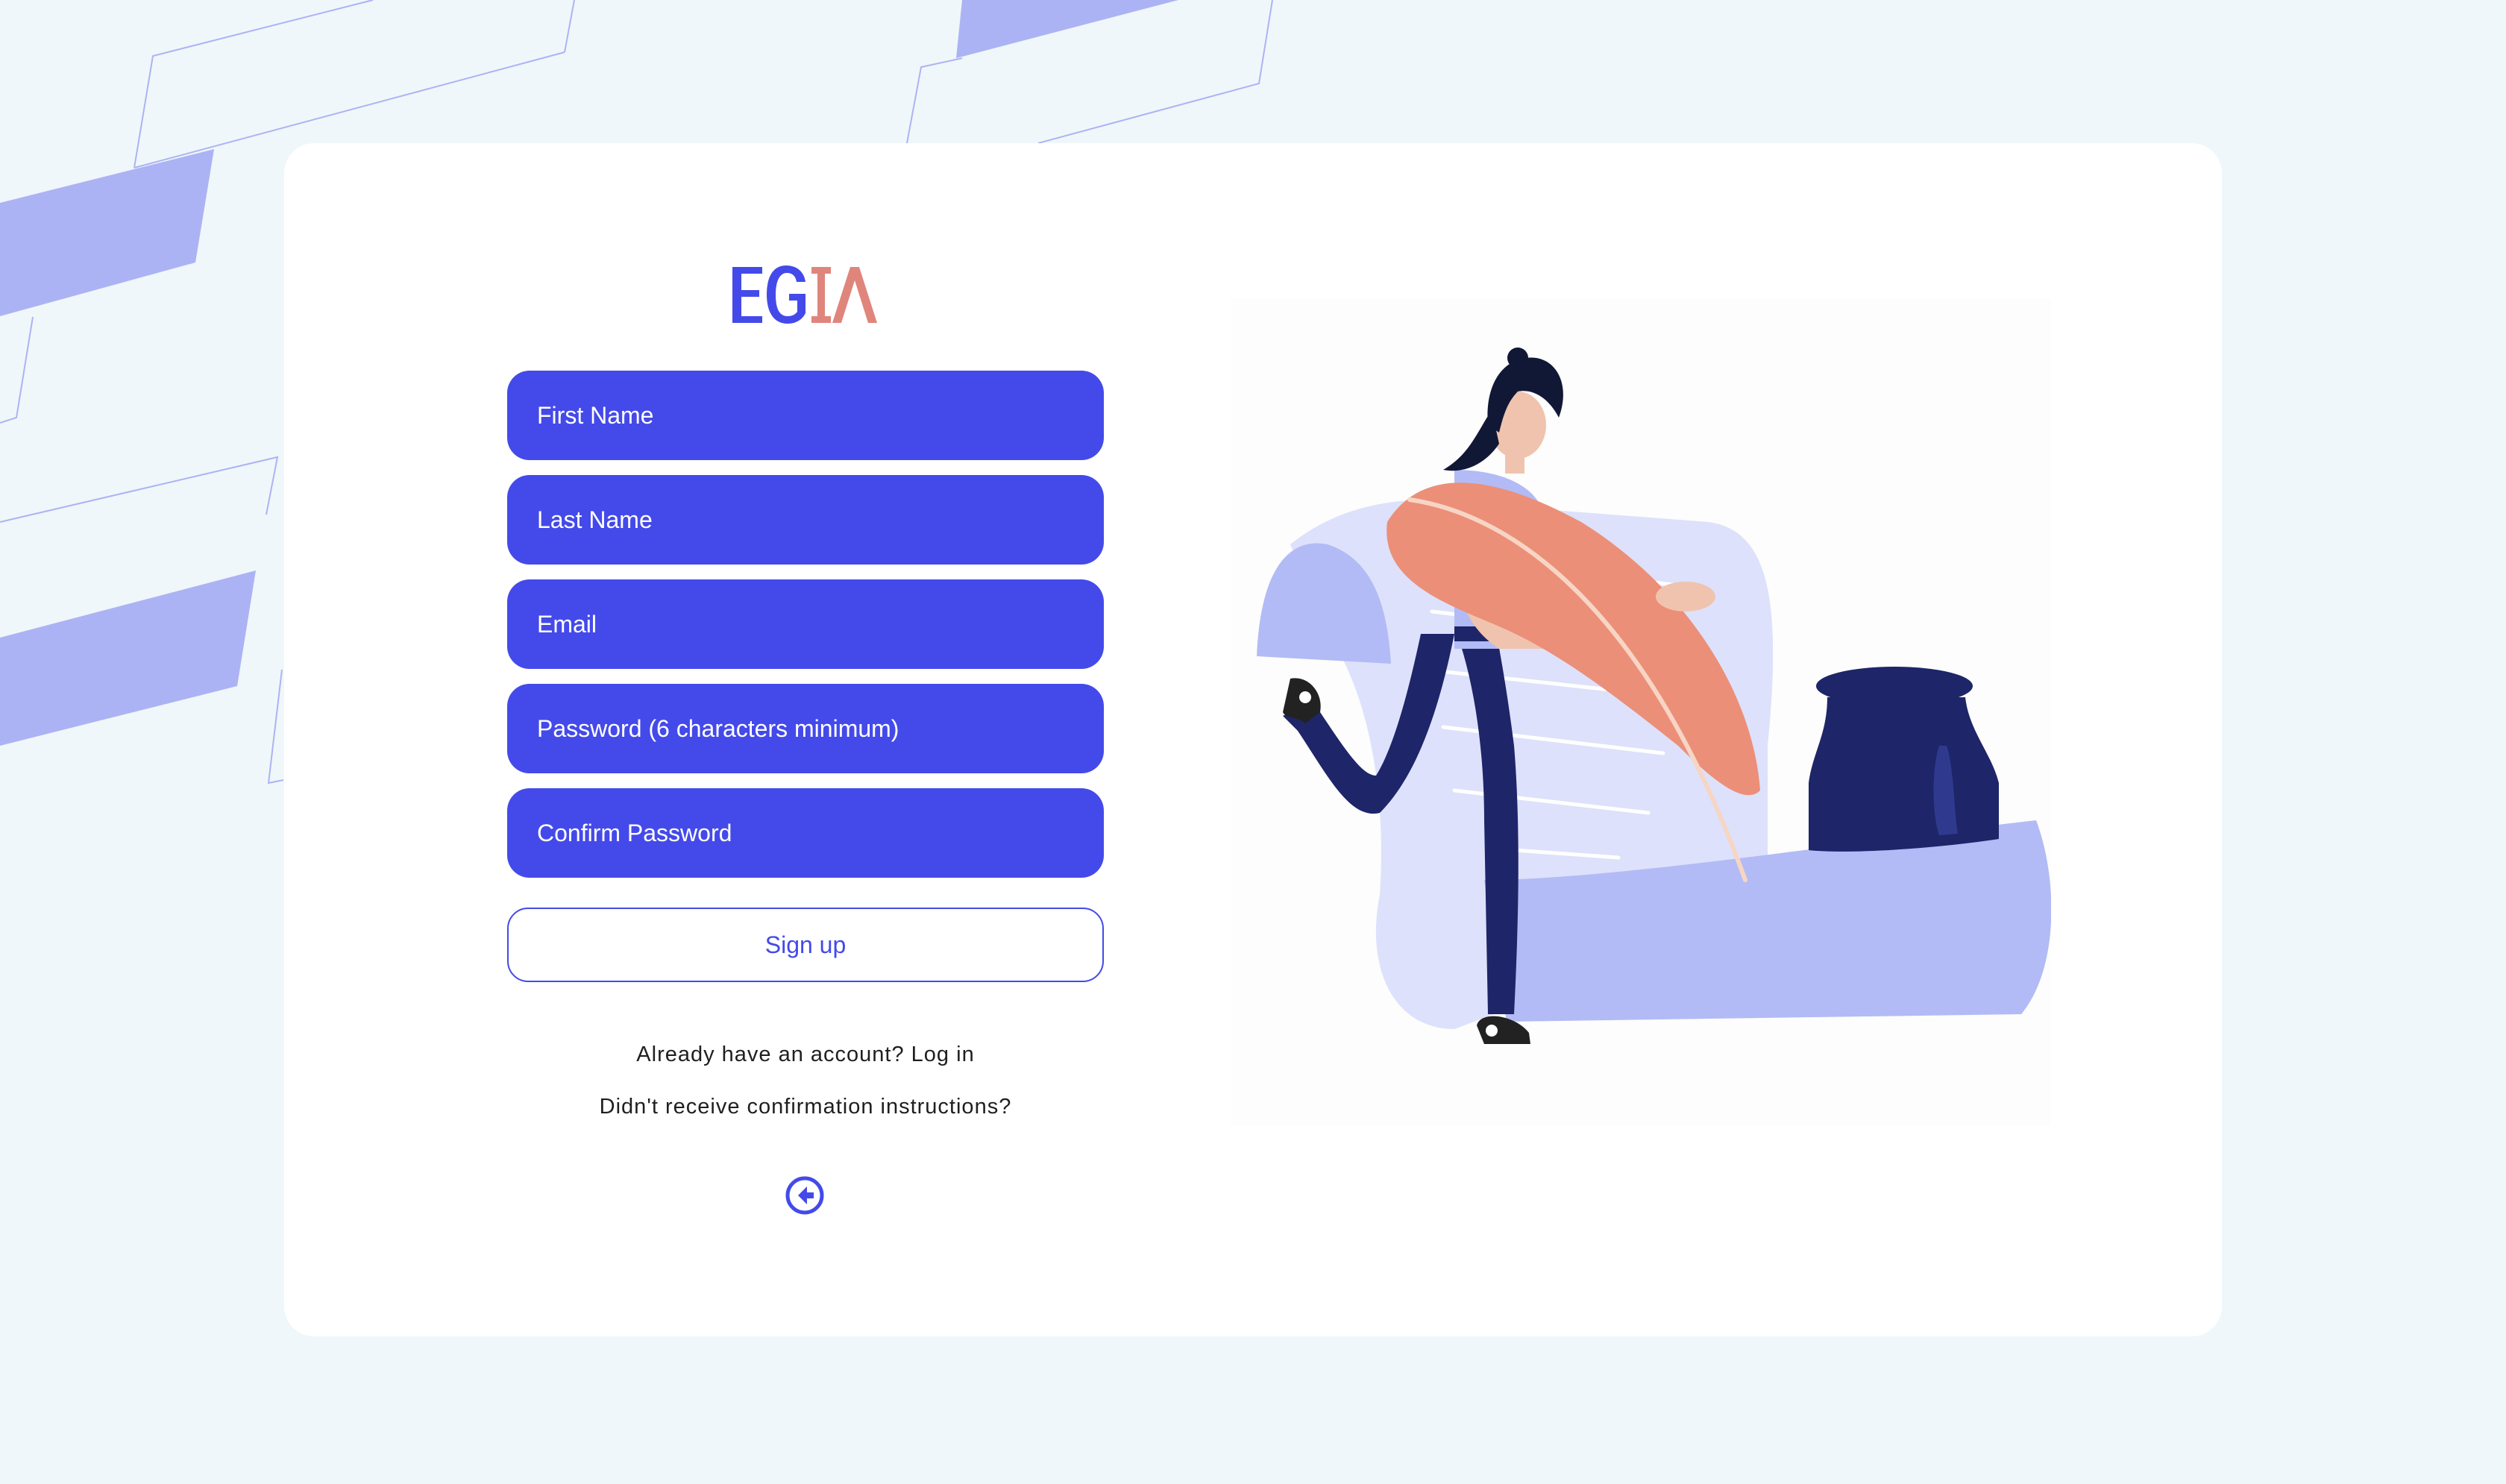  I want to click on confirm-password-input, so click(805, 833).